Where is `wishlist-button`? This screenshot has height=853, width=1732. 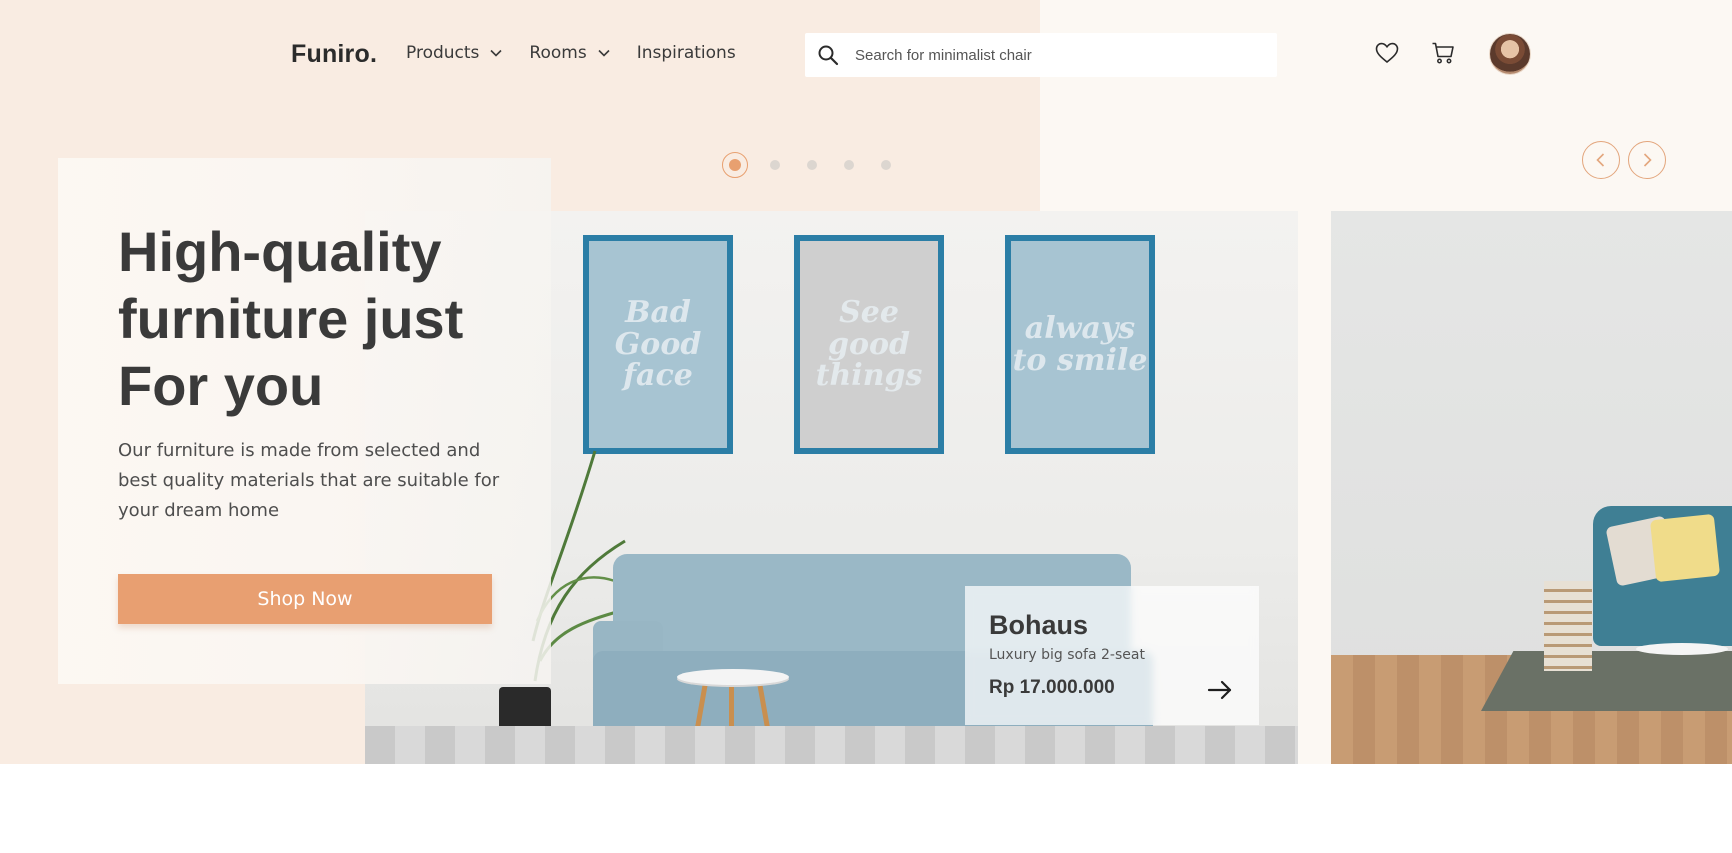
wishlist-button is located at coordinates (1387, 53).